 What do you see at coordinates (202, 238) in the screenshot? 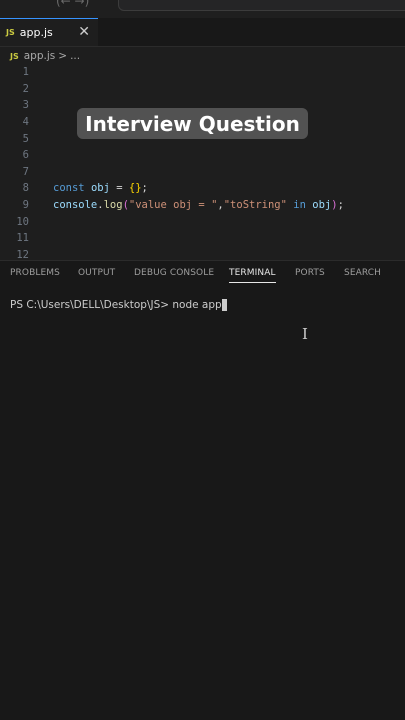
I see `code-line: 11` at bounding box center [202, 238].